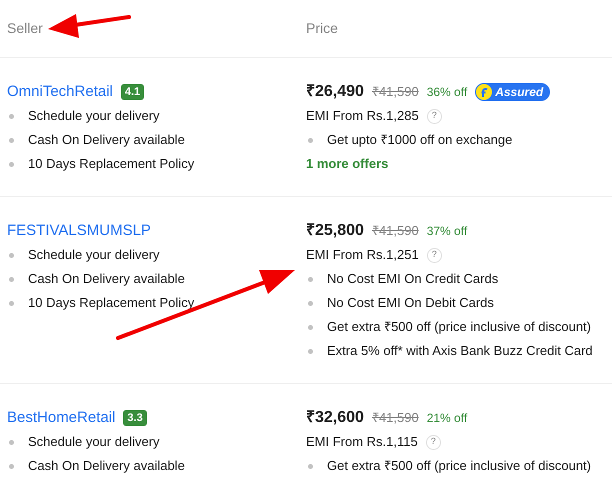 The height and width of the screenshot is (488, 612). Describe the element at coordinates (410, 303) in the screenshot. I see `offer-text: No Cost EMI On Debit Cards` at that location.